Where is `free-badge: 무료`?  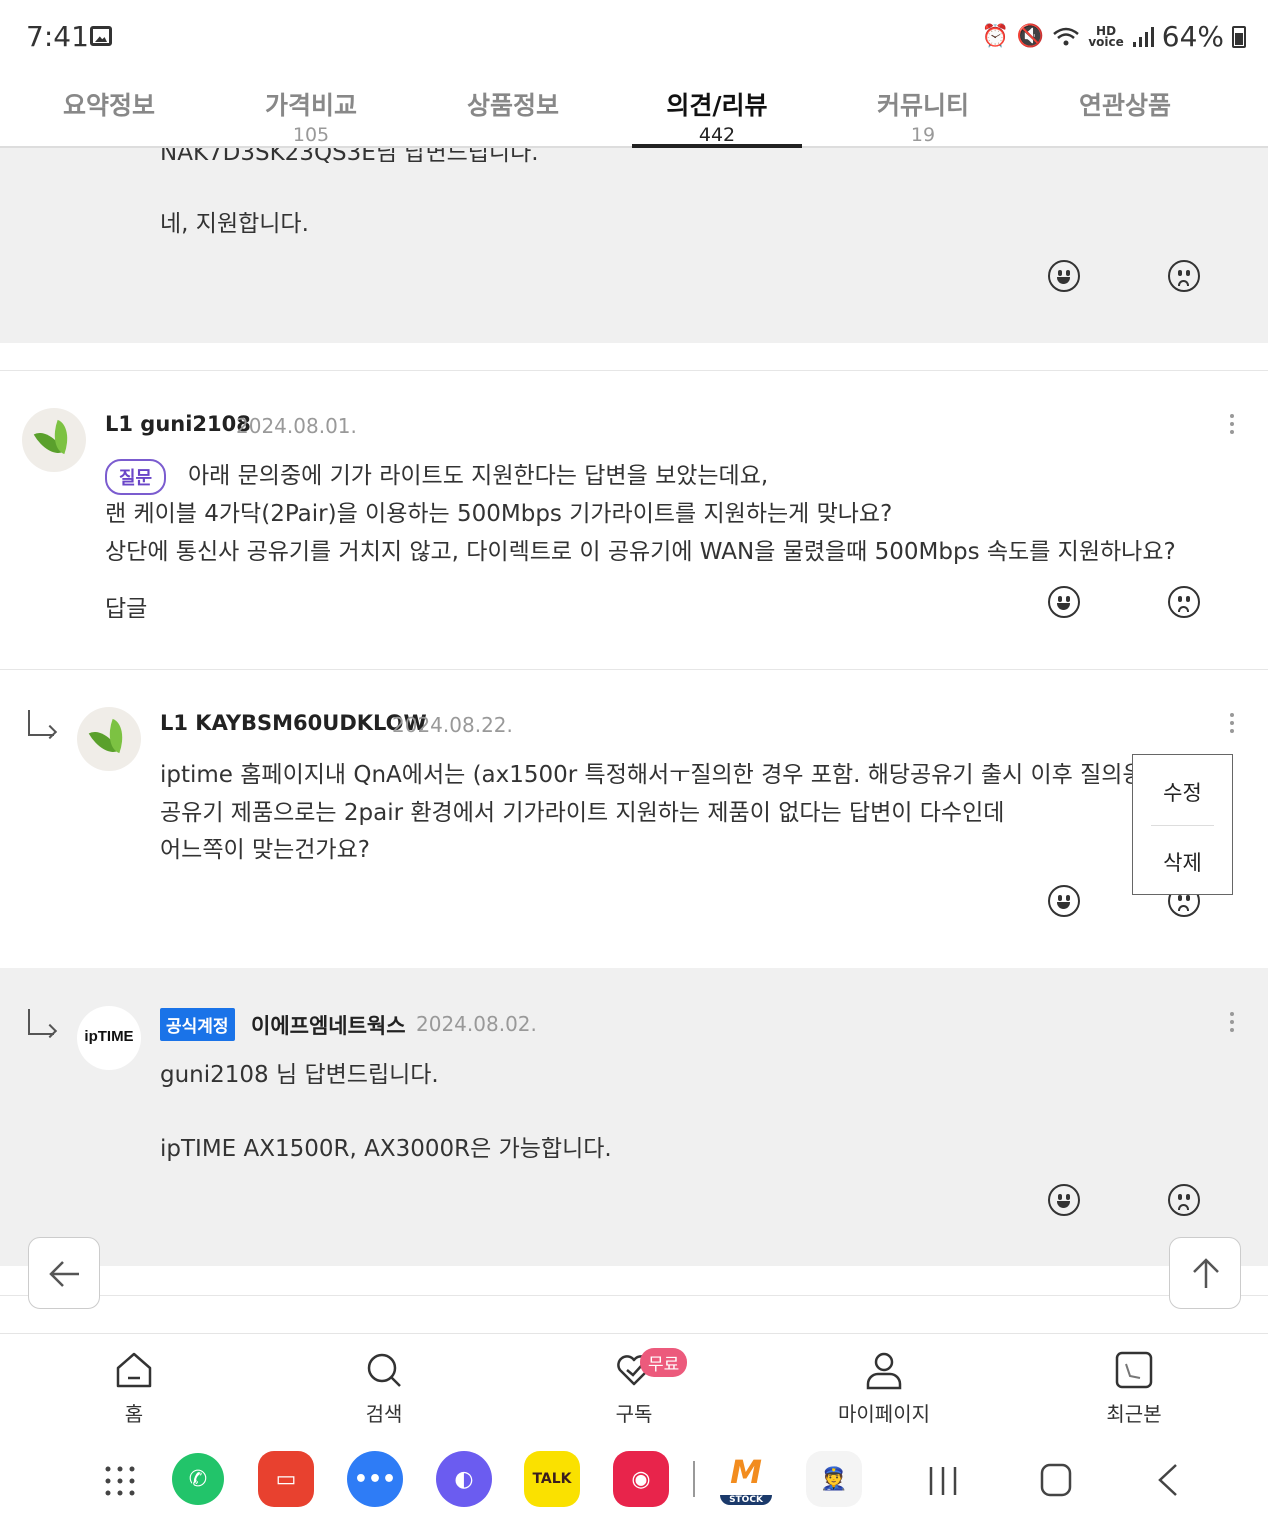
free-badge: 무료 is located at coordinates (664, 1362).